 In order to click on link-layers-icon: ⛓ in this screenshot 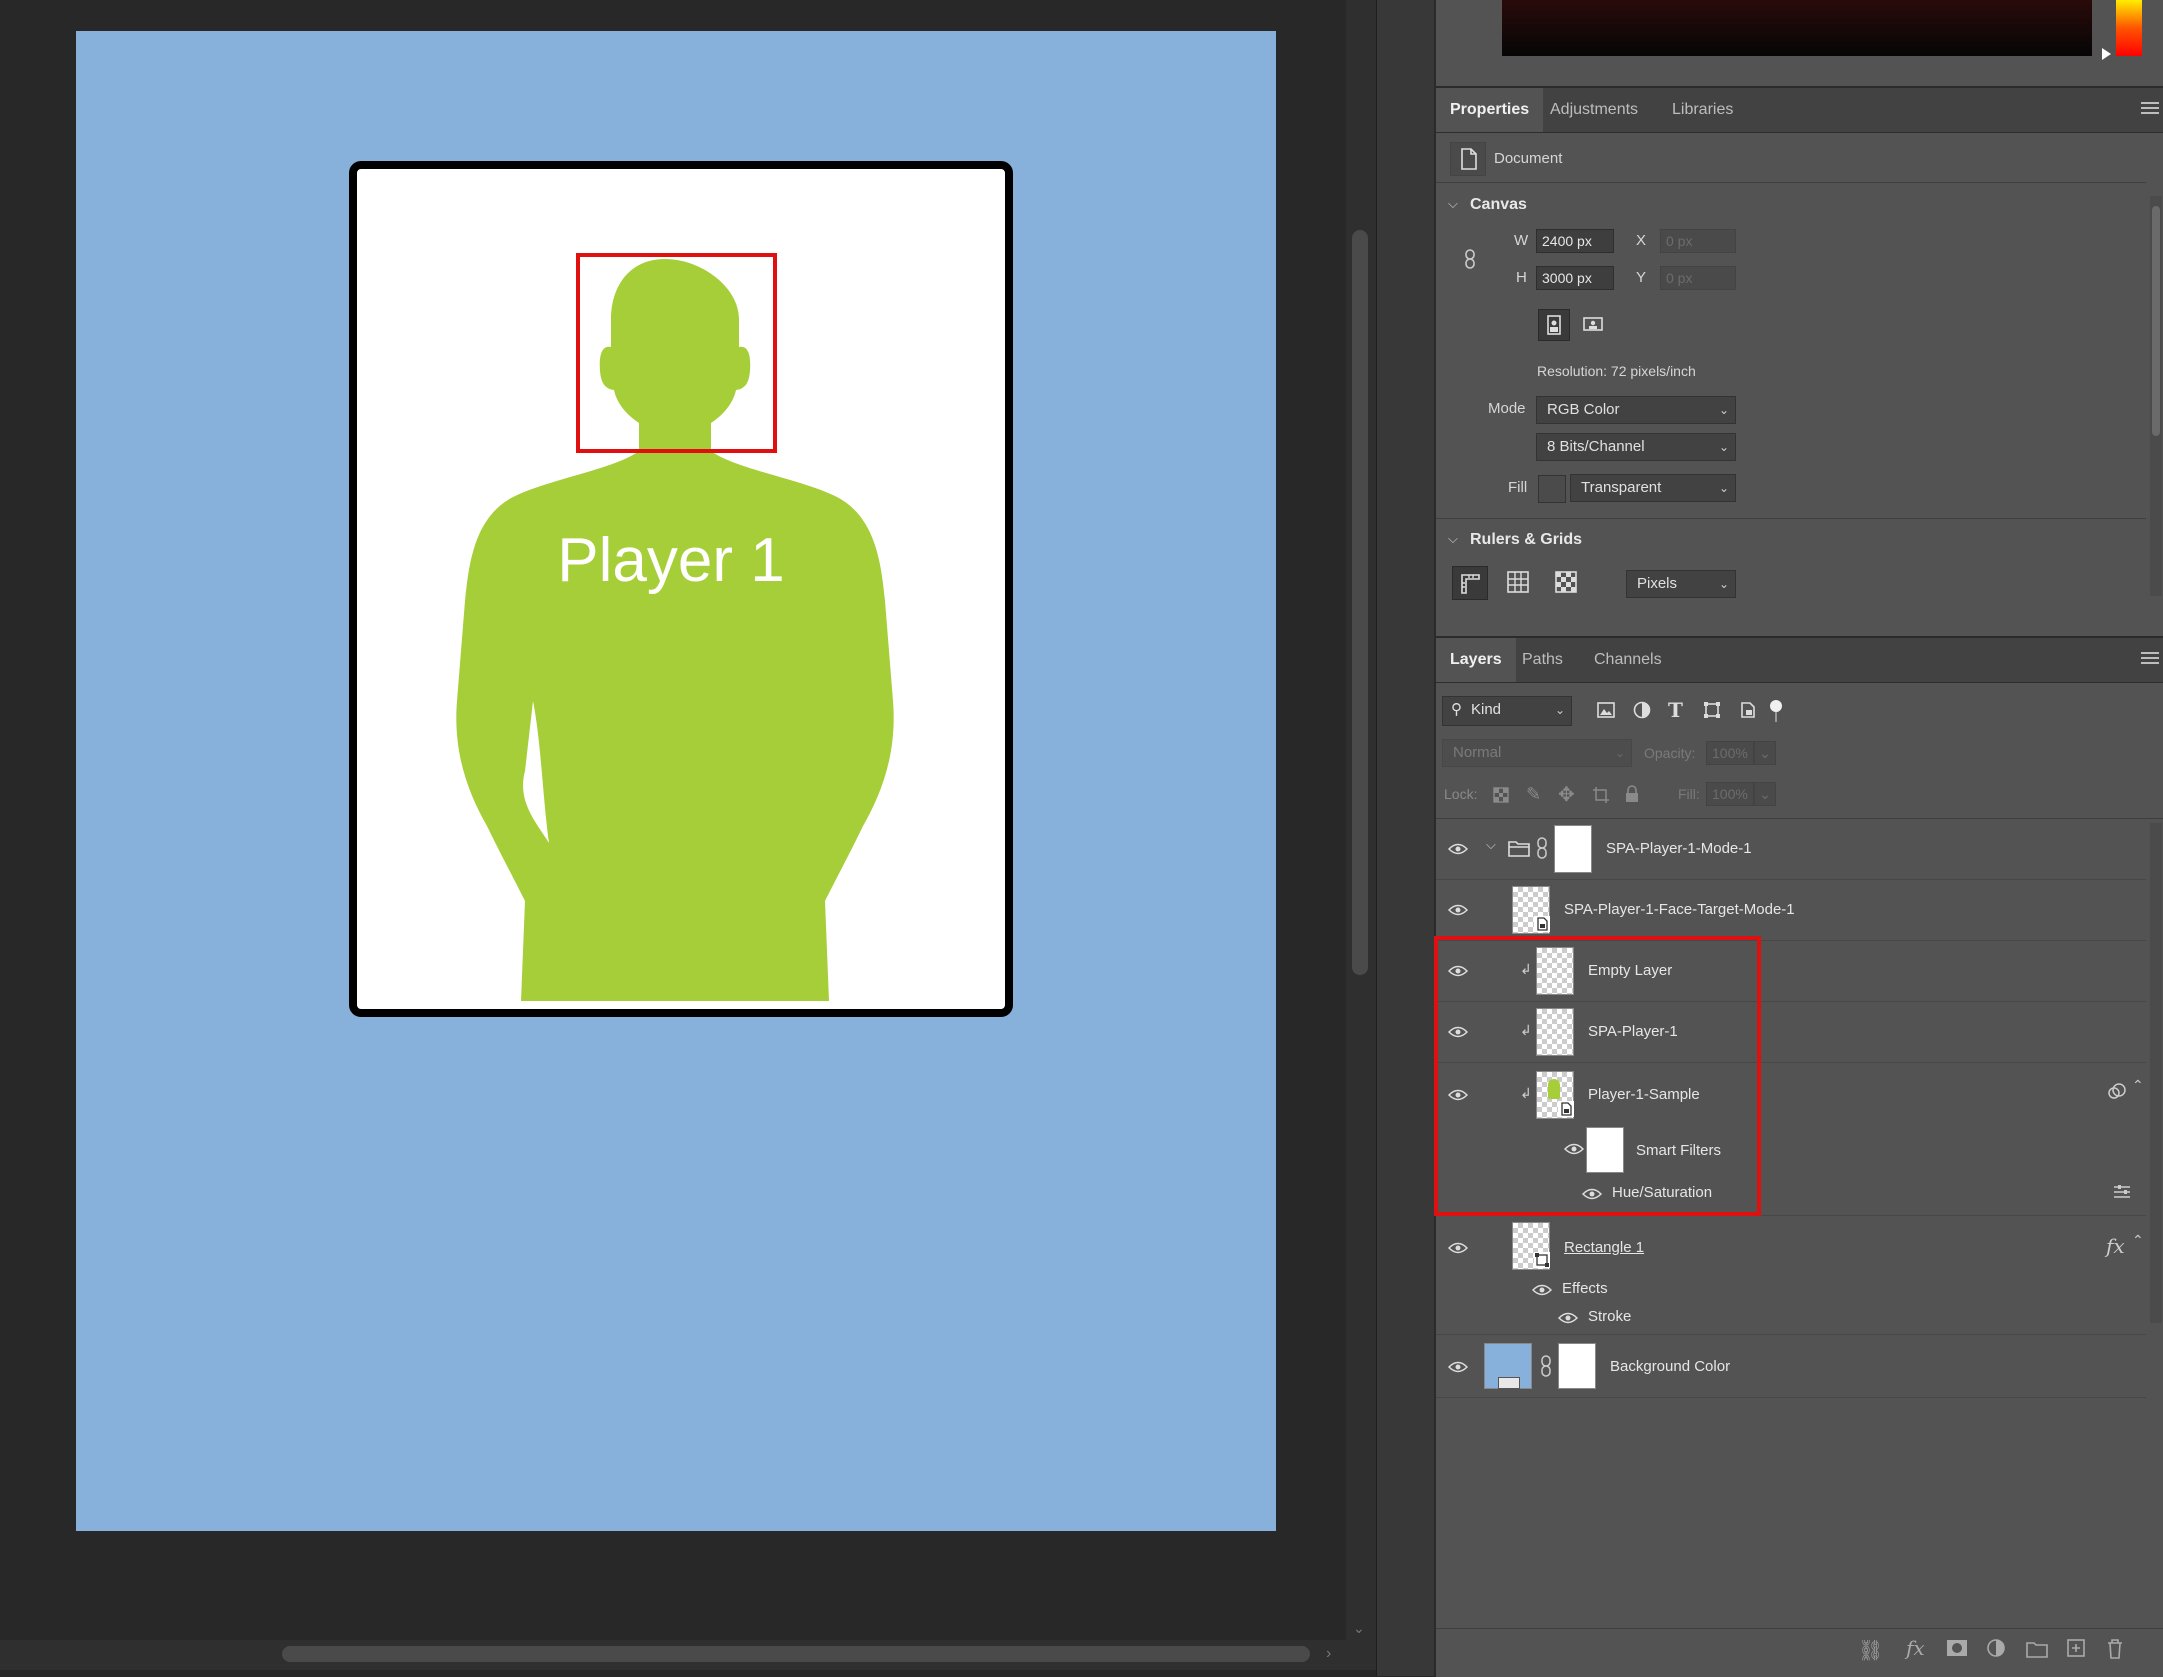, I will do `click(1870, 1650)`.